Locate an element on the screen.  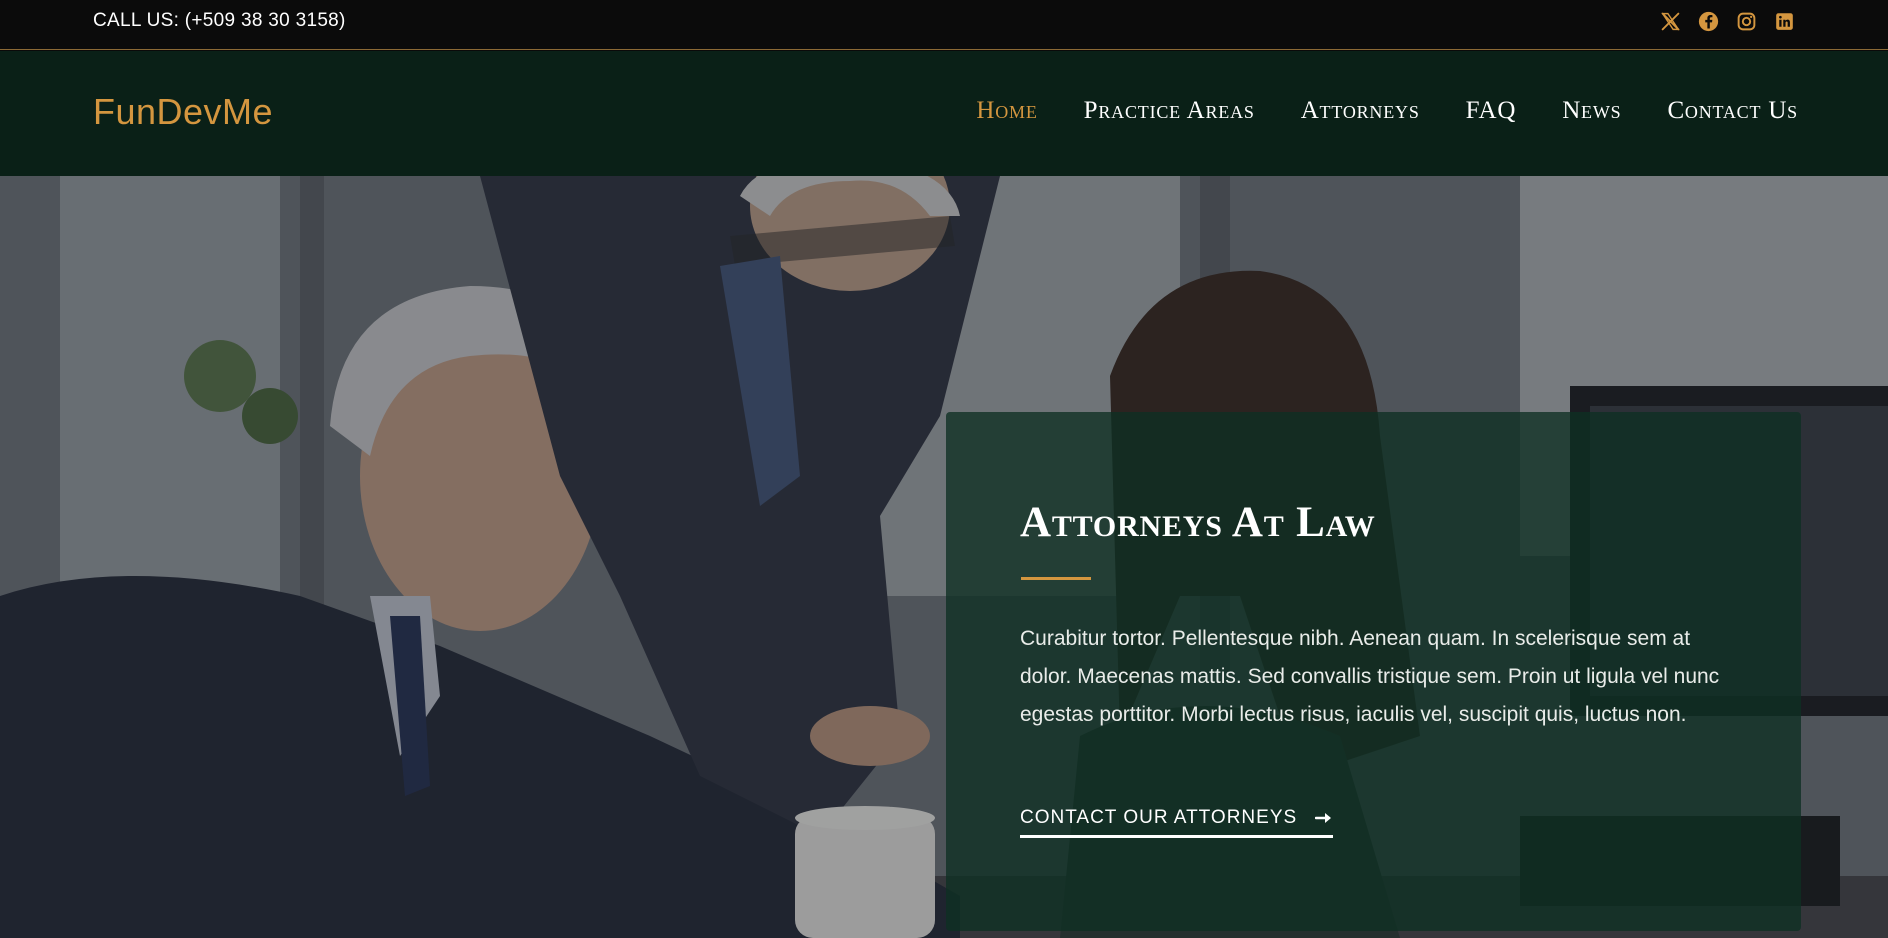
nav-faq: FAQ is located at coordinates (1491, 111).